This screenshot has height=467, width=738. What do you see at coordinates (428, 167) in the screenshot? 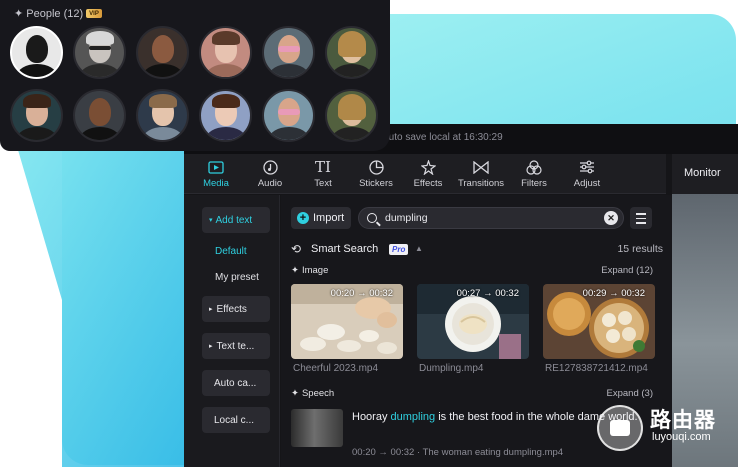
I see `effects-icon` at bounding box center [428, 167].